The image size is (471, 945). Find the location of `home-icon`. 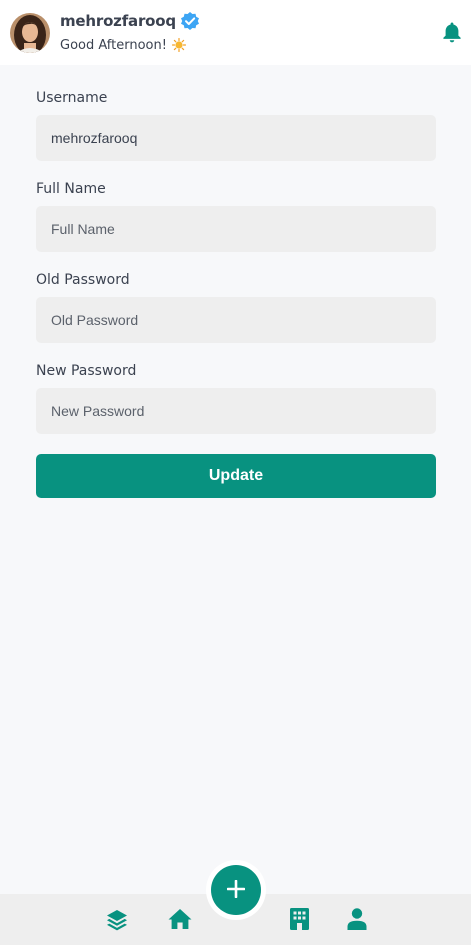

home-icon is located at coordinates (180, 921).